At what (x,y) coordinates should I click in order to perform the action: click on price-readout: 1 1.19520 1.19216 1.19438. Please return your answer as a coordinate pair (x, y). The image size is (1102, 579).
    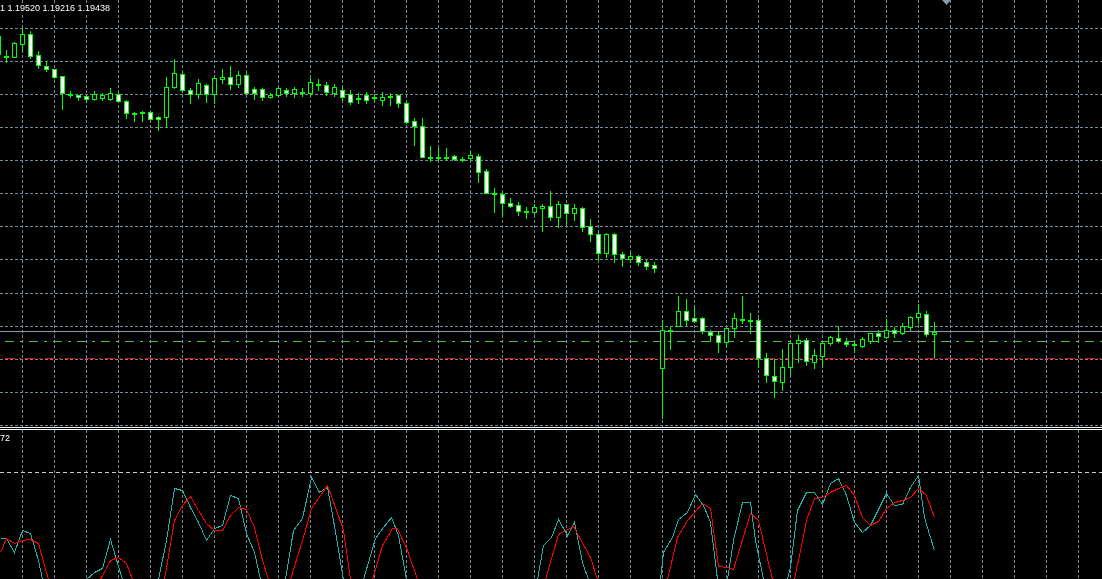
    Looking at the image, I should click on (55, 8).